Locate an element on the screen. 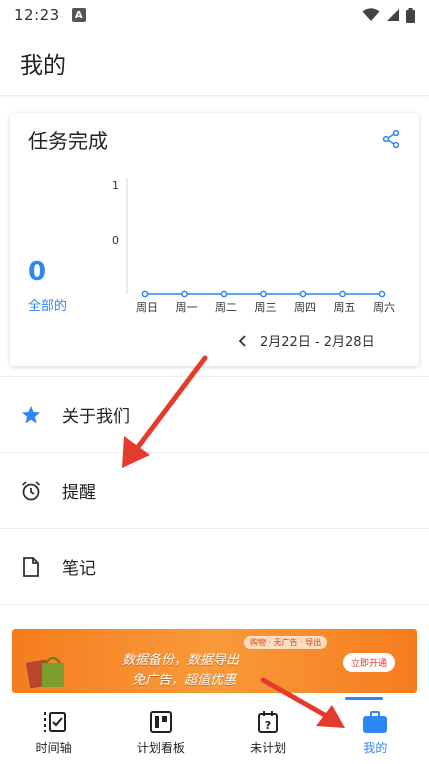 This screenshot has width=429, height=764. tab-label: 计划看板 is located at coordinates (160, 747).